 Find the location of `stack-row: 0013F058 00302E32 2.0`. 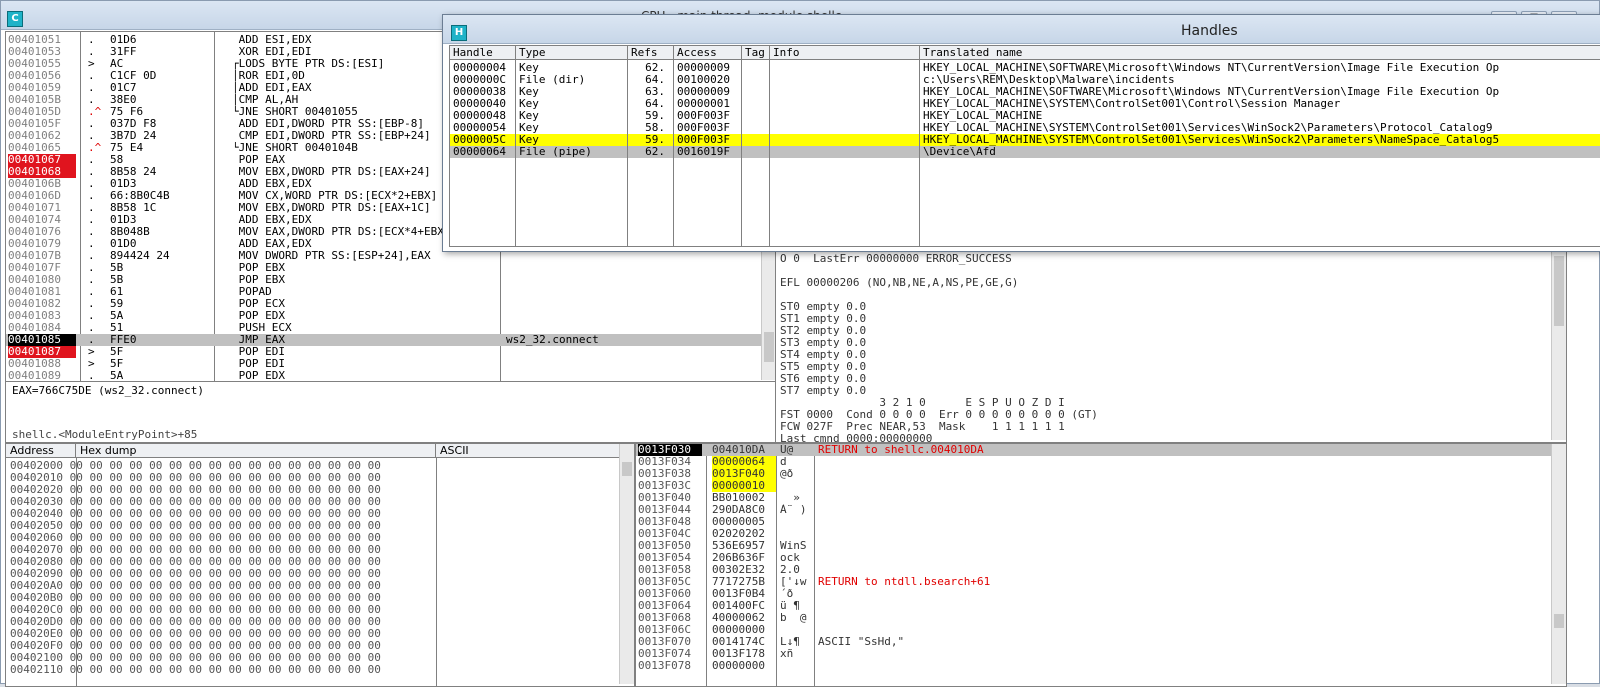

stack-row: 0013F058 00302E32 2.0 is located at coordinates (1101, 570).